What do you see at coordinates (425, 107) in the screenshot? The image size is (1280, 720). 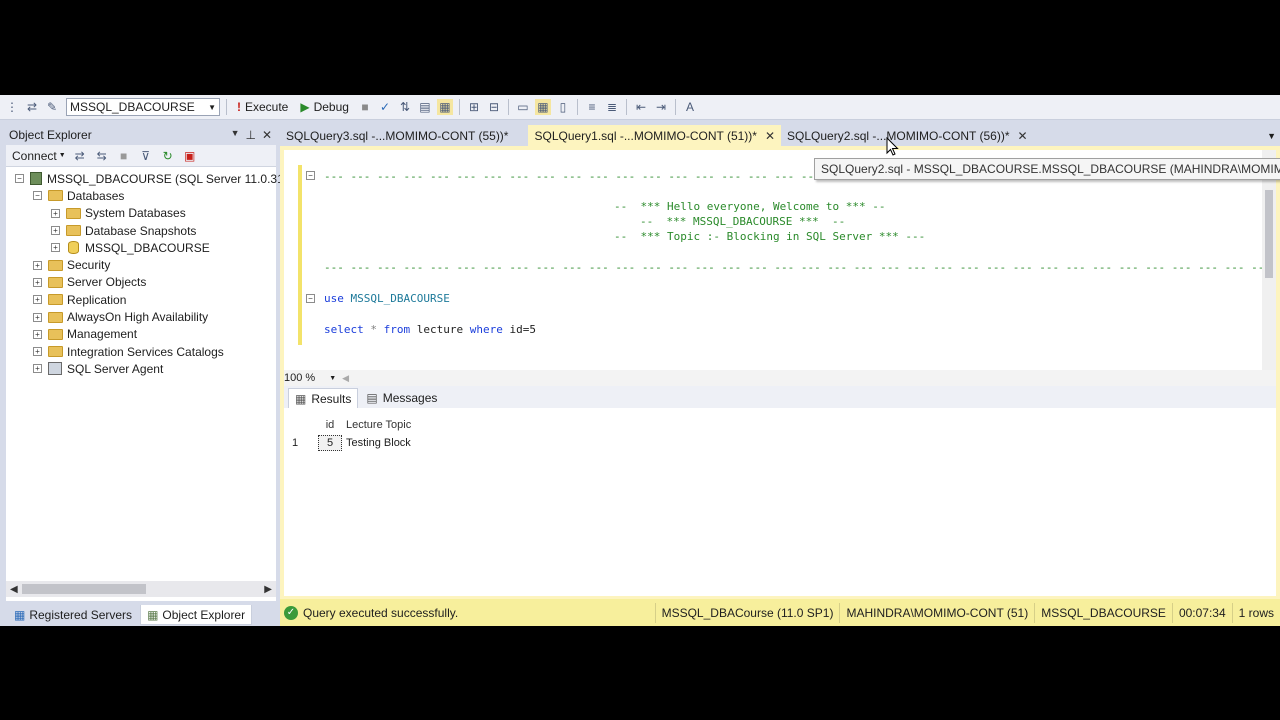 I see `query-designer-icon: ▤` at bounding box center [425, 107].